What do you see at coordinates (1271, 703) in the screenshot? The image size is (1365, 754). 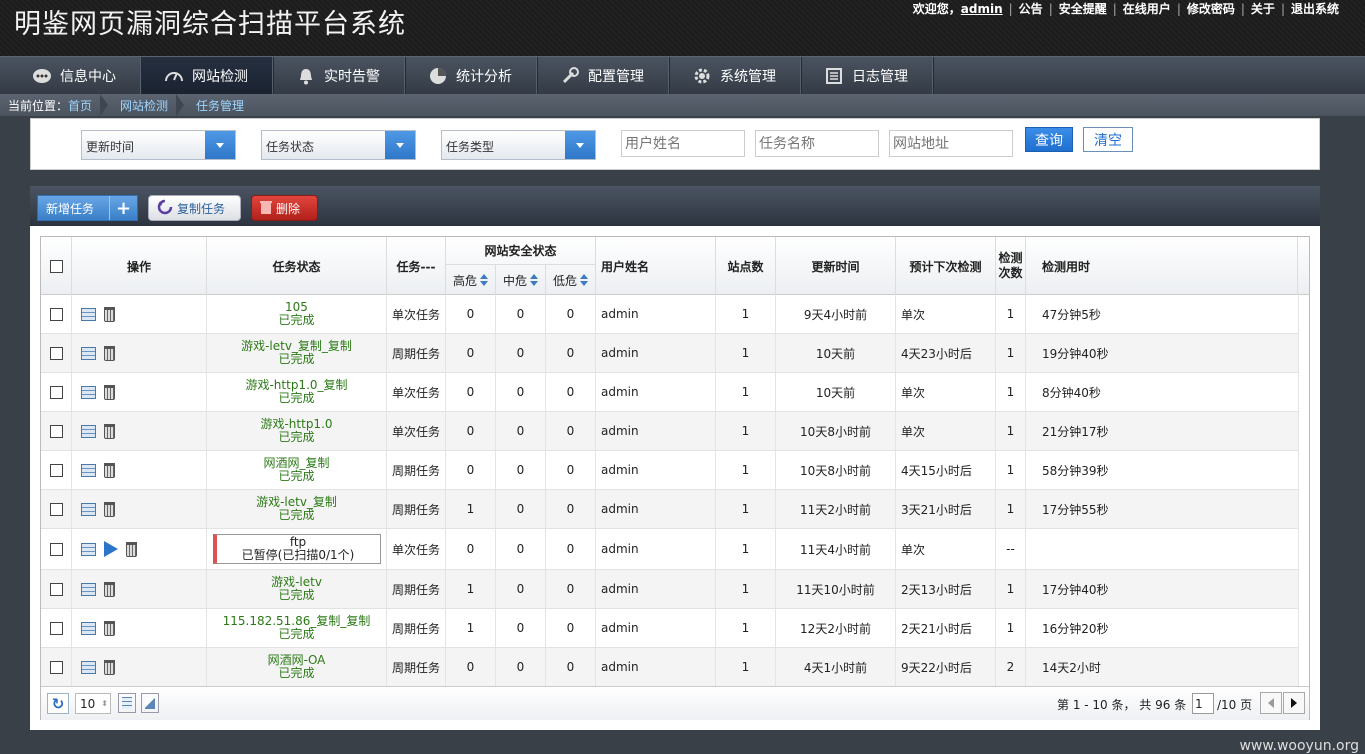 I see `prev-page-icon` at bounding box center [1271, 703].